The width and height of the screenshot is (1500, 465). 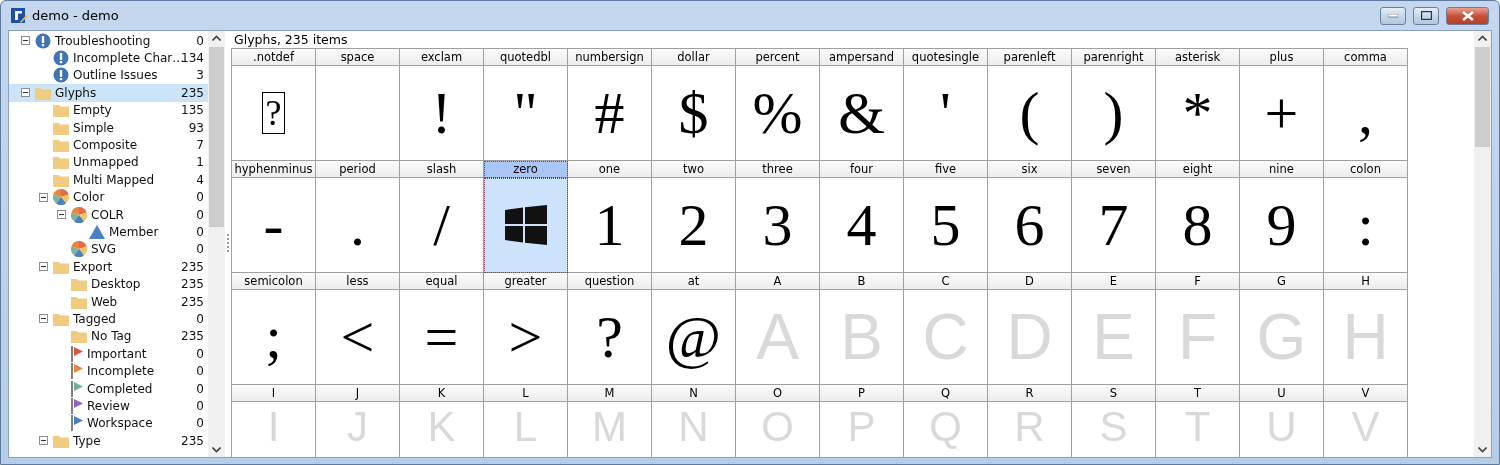 What do you see at coordinates (108, 41) in the screenshot?
I see `tree-item: Troubleshooting 0` at bounding box center [108, 41].